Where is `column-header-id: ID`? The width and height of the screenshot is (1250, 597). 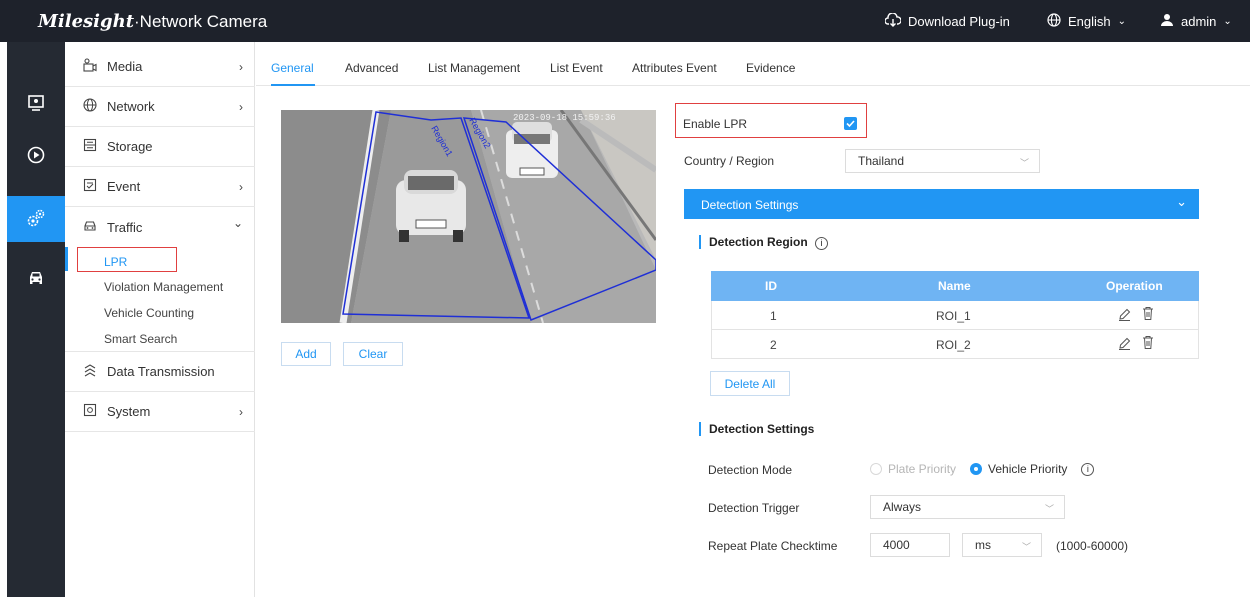 column-header-id: ID is located at coordinates (771, 286).